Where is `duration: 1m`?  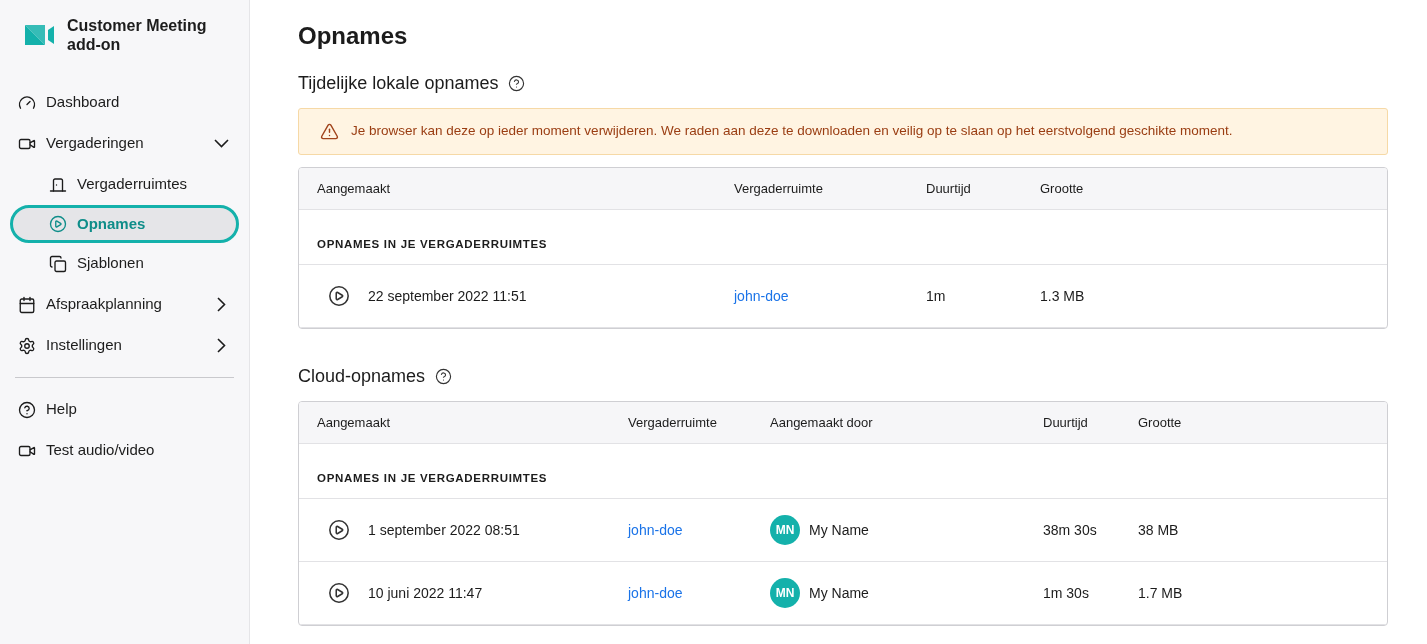 duration: 1m is located at coordinates (936, 296).